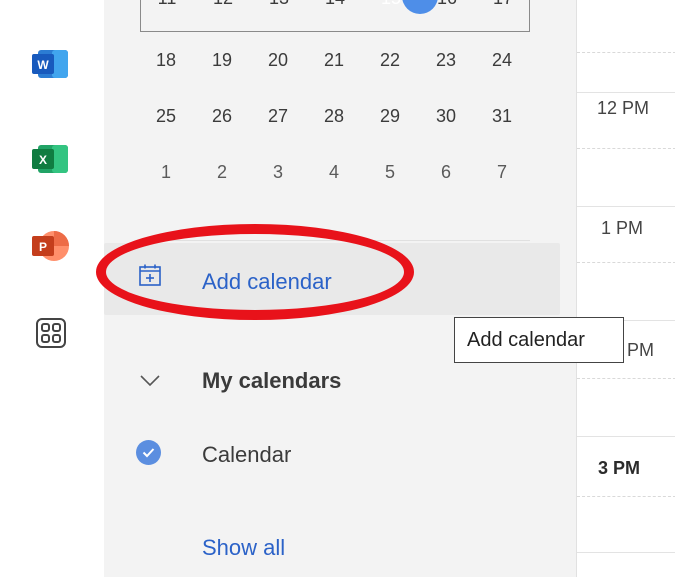  I want to click on day-cell: 27, so click(278, 116).